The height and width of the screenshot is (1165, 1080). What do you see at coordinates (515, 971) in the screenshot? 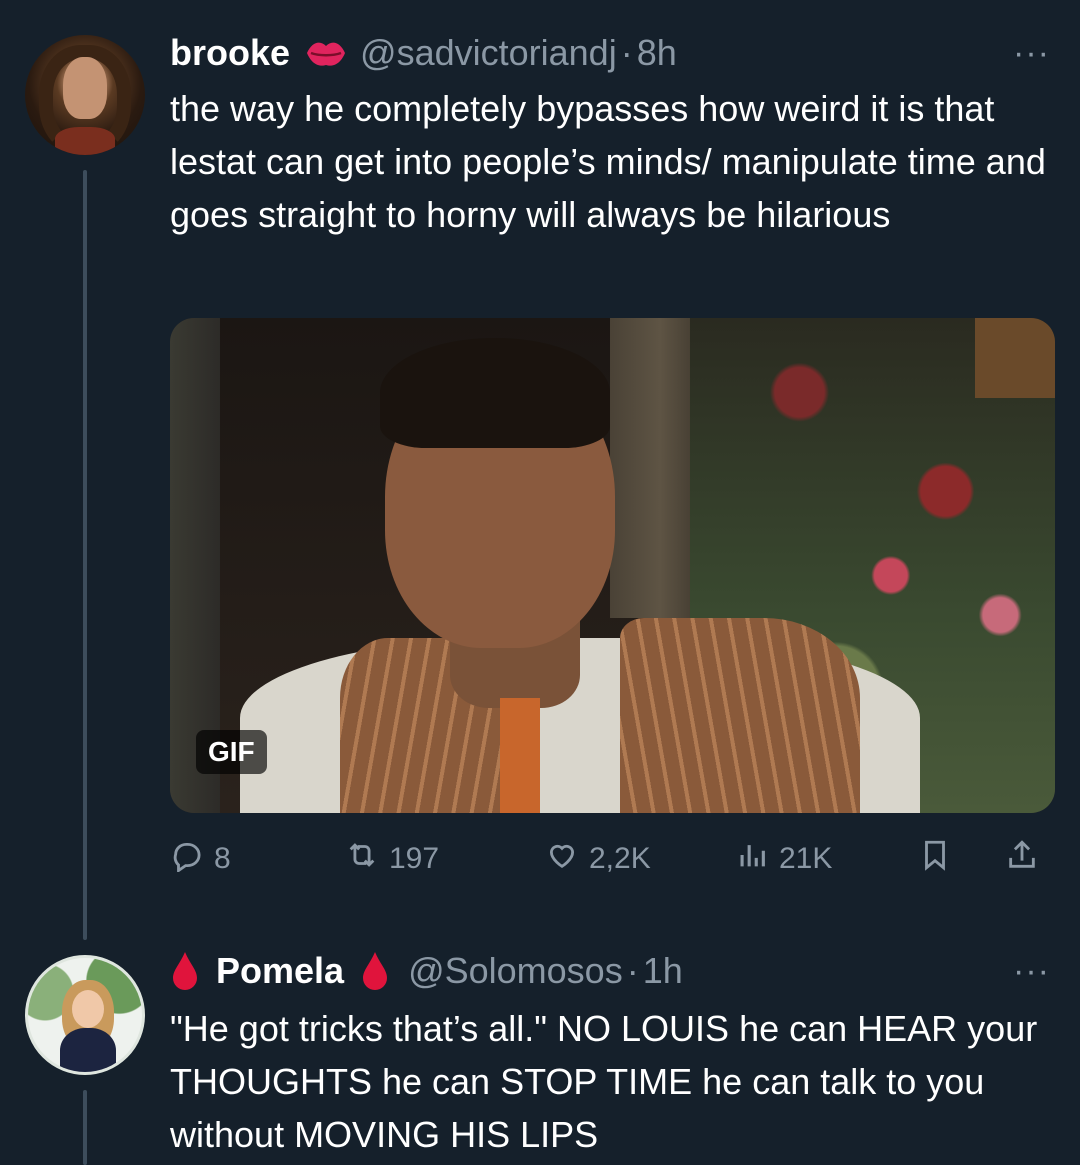
I see `user-handle-2: @Solomosos` at bounding box center [515, 971].